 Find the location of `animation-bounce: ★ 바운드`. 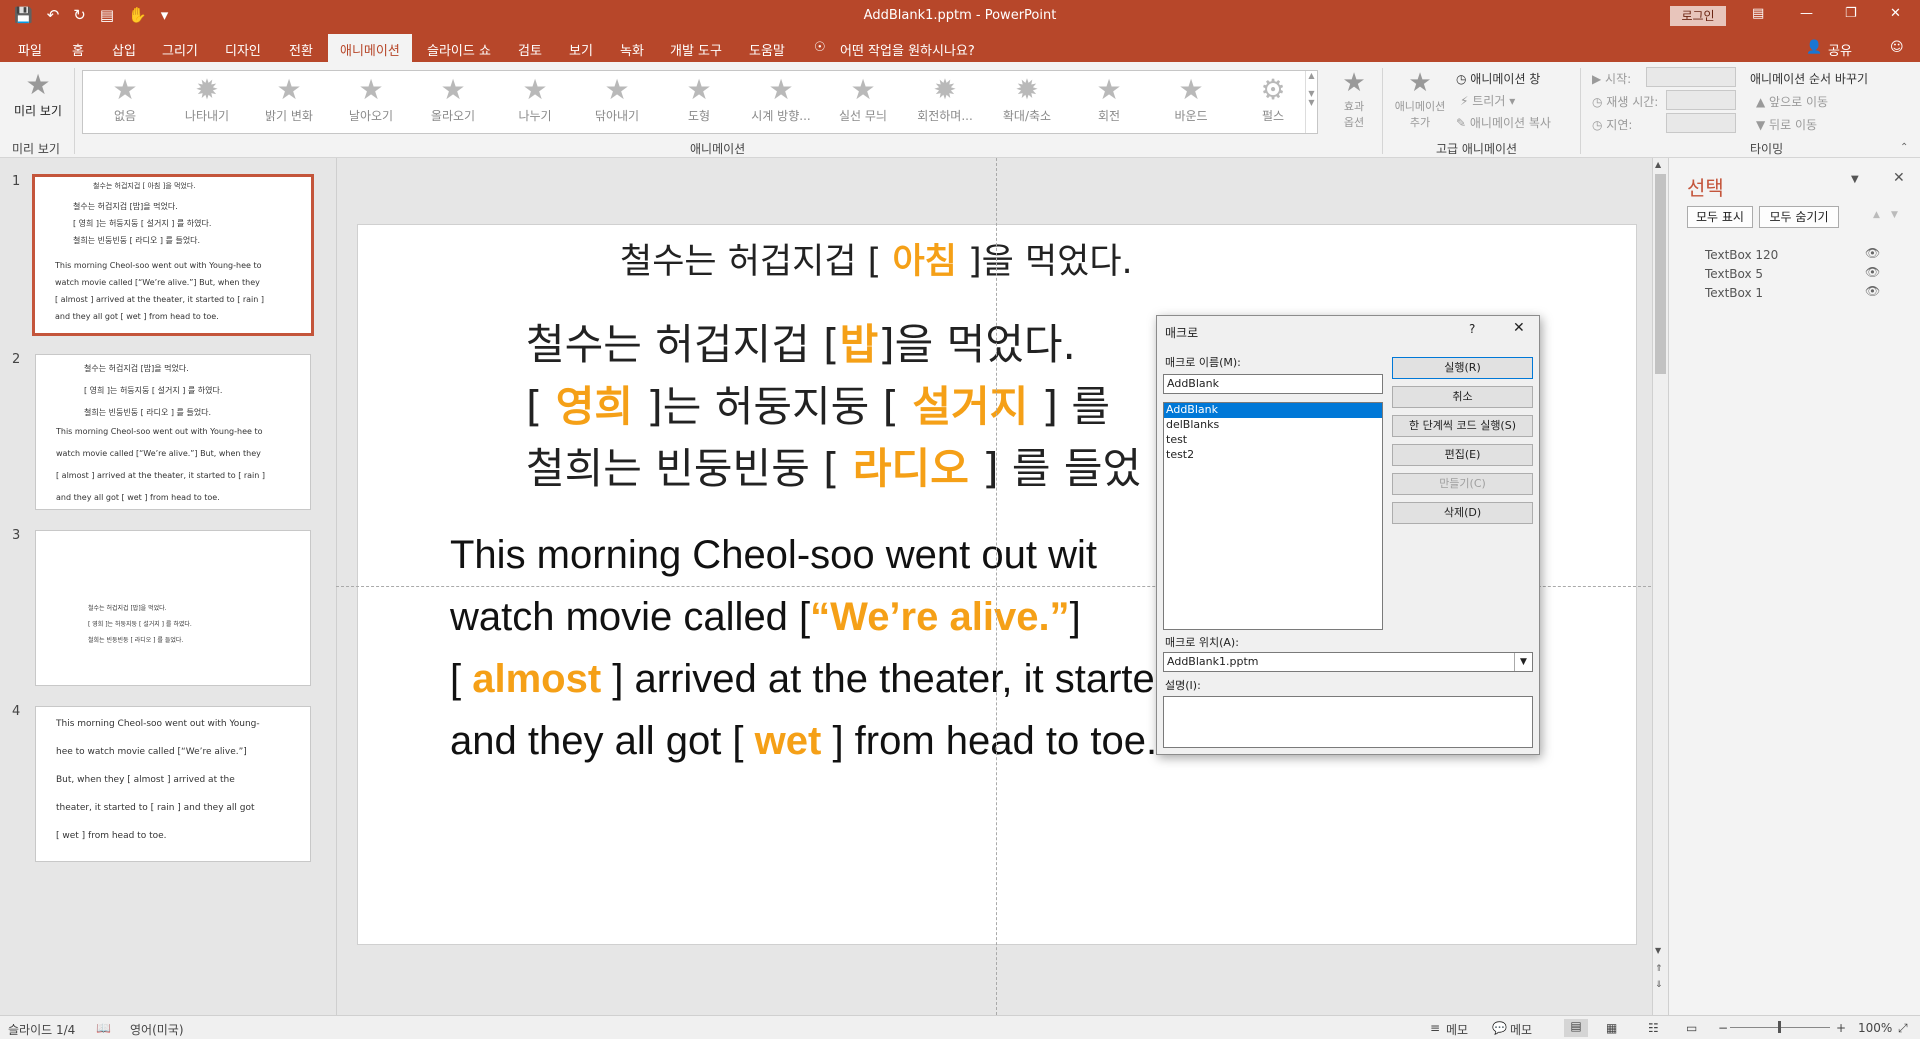

animation-bounce: ★ 바운드 is located at coordinates (1191, 103).